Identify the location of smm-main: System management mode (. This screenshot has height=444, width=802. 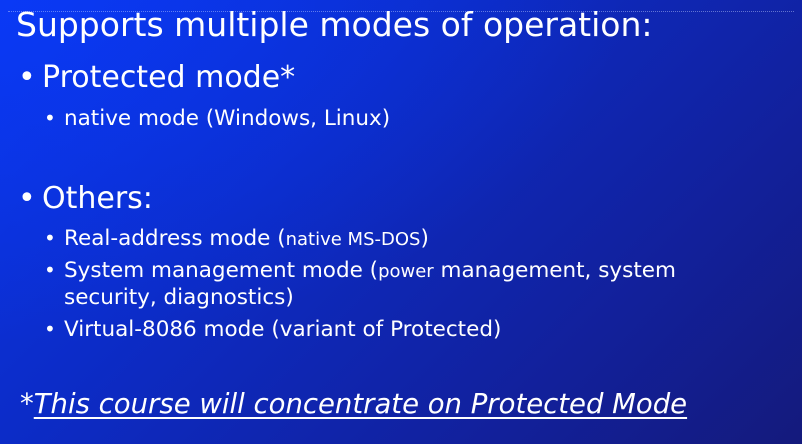
(221, 270).